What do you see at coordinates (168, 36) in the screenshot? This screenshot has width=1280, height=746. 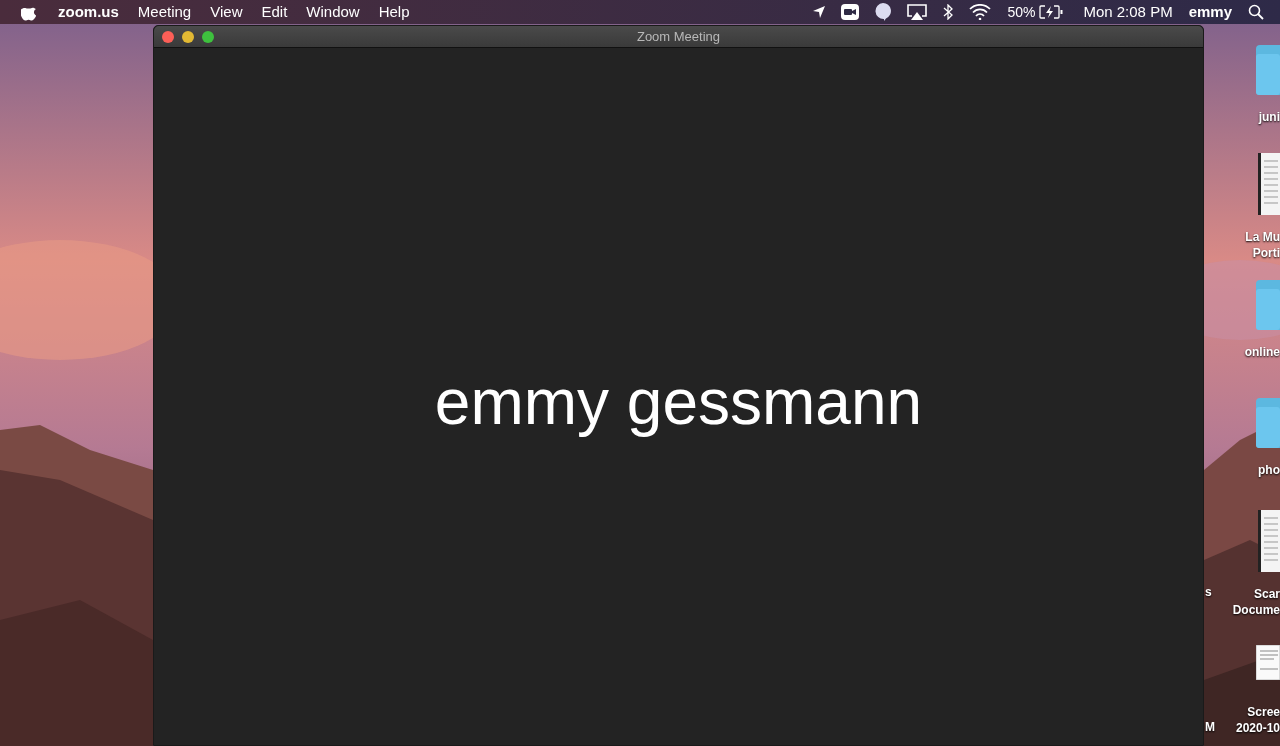 I see `close-button` at bounding box center [168, 36].